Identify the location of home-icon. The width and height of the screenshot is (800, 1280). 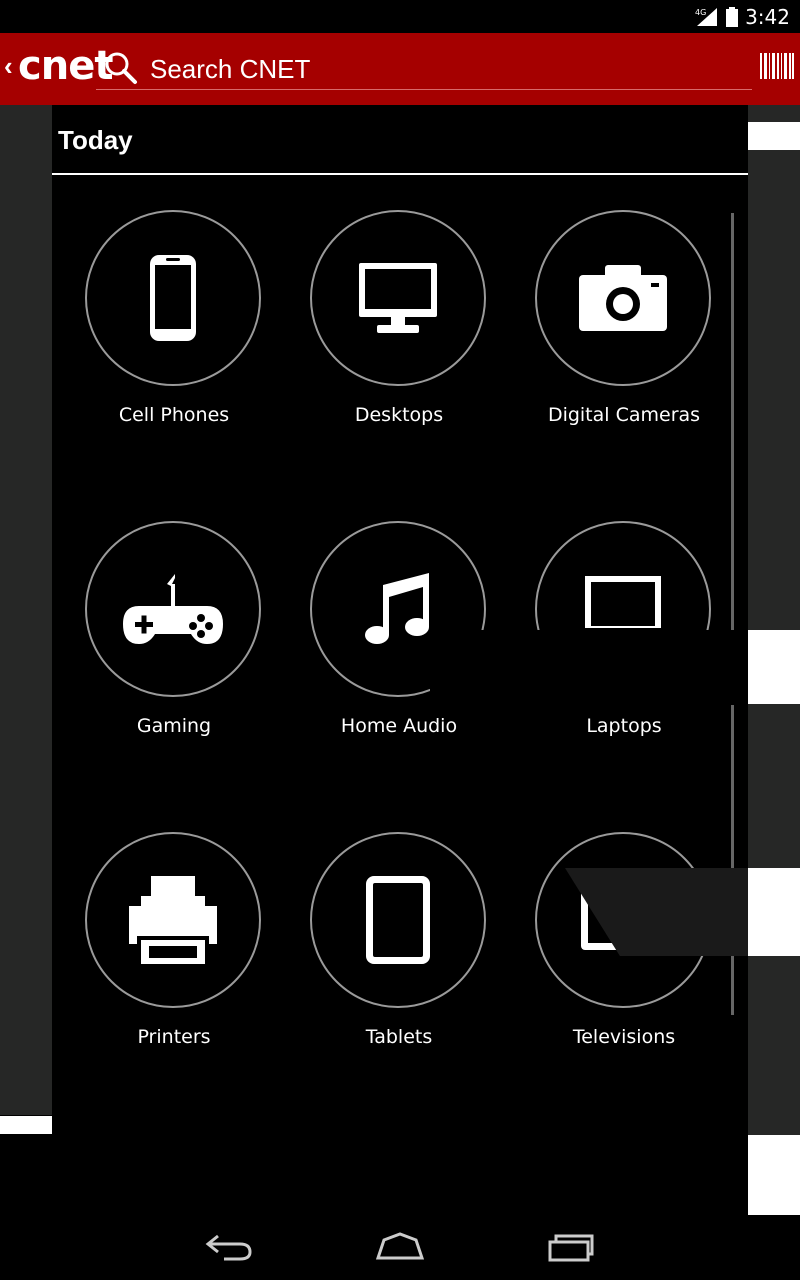
(400, 1247).